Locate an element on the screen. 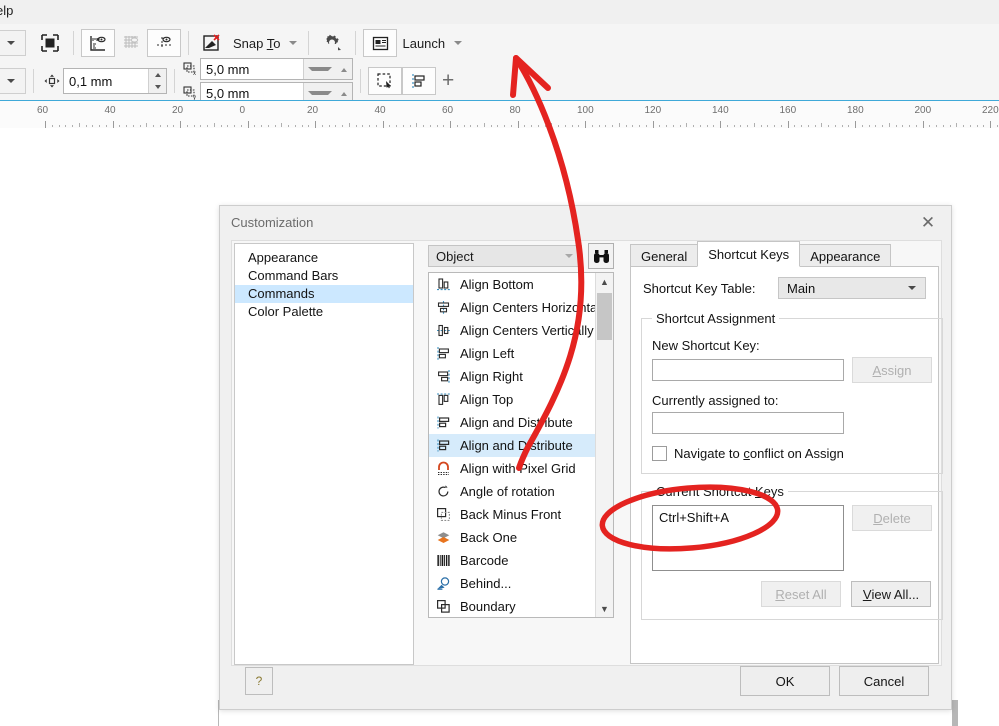  category-item: Command Bars is located at coordinates (324, 276).